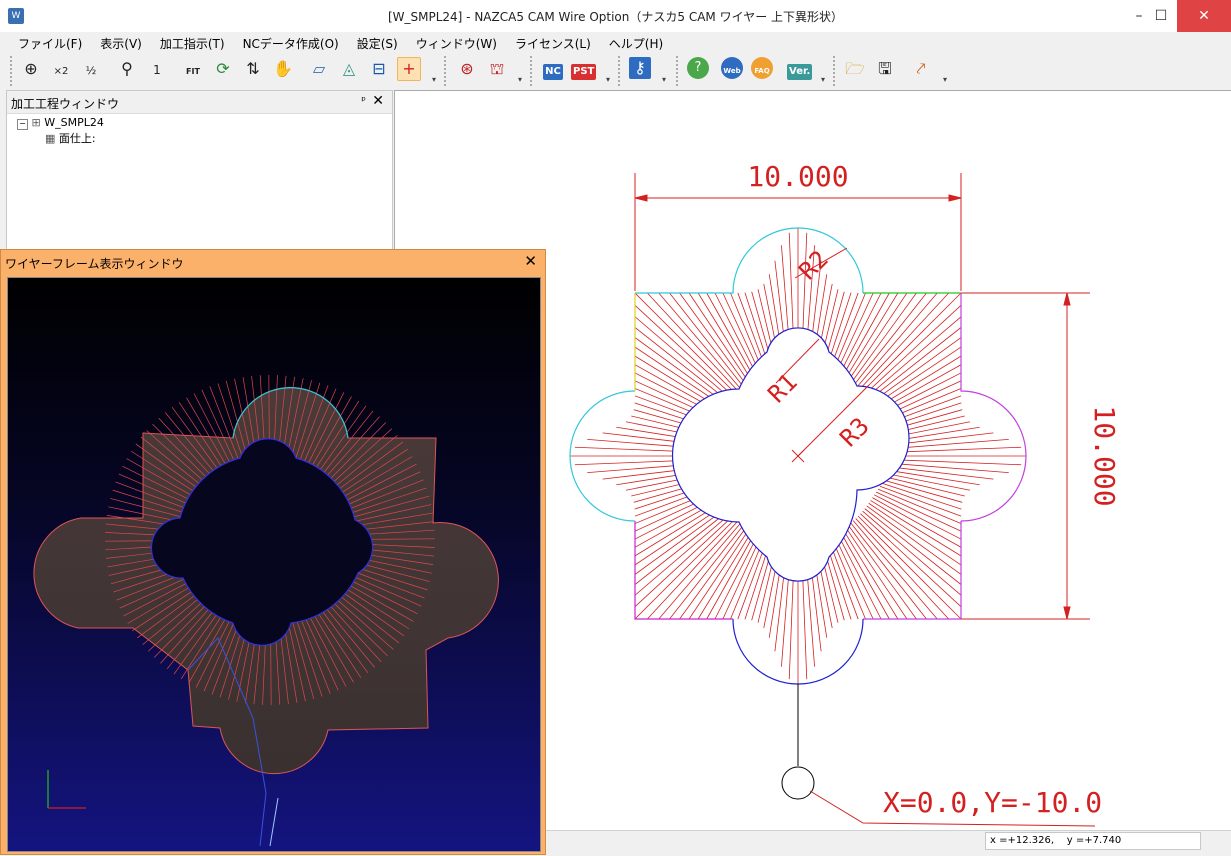 The height and width of the screenshot is (856, 1231). What do you see at coordinates (349, 69) in the screenshot?
I see `shape-icon: ◬` at bounding box center [349, 69].